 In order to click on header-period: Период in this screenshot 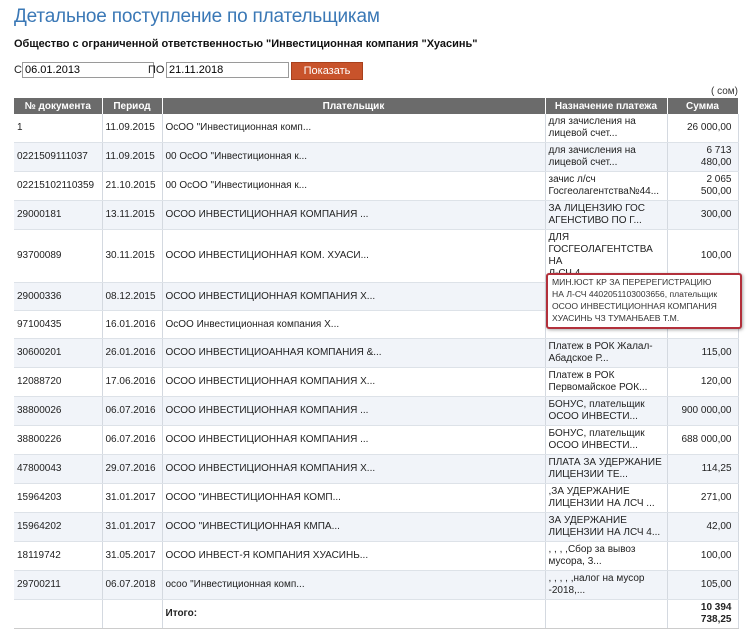, I will do `click(132, 106)`.